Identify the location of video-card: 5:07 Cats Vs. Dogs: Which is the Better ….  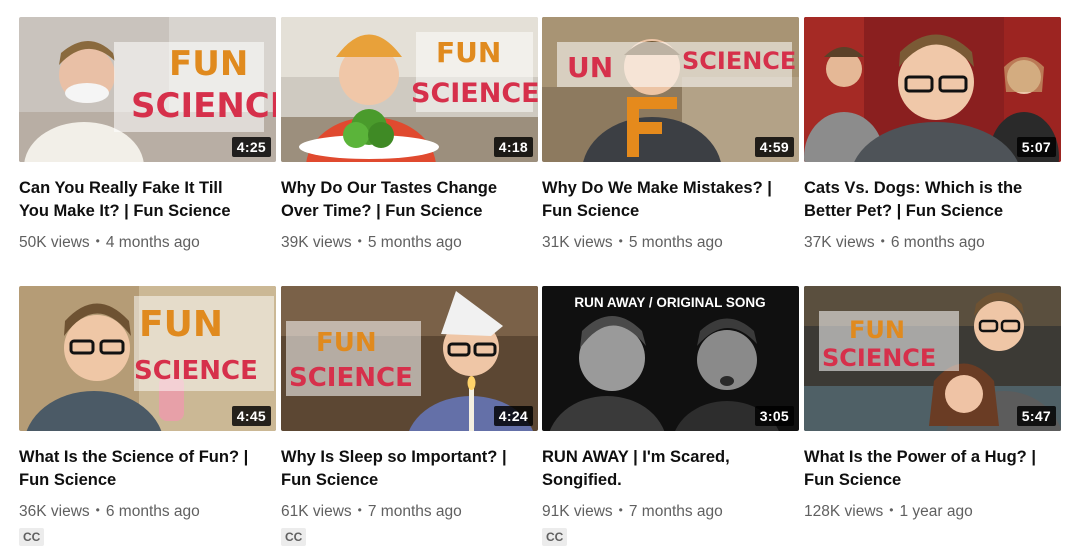
(932, 135).